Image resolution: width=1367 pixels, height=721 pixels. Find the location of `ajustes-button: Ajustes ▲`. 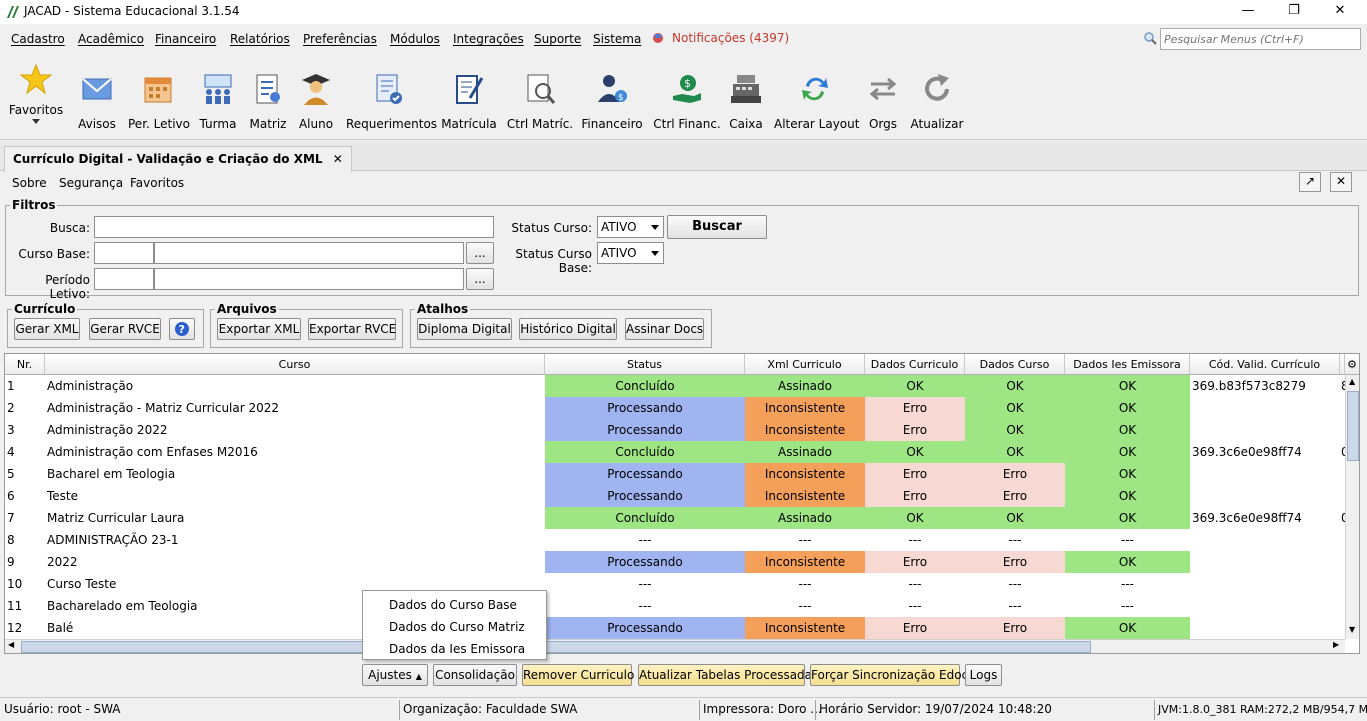

ajustes-button: Ajustes ▲ is located at coordinates (395, 675).